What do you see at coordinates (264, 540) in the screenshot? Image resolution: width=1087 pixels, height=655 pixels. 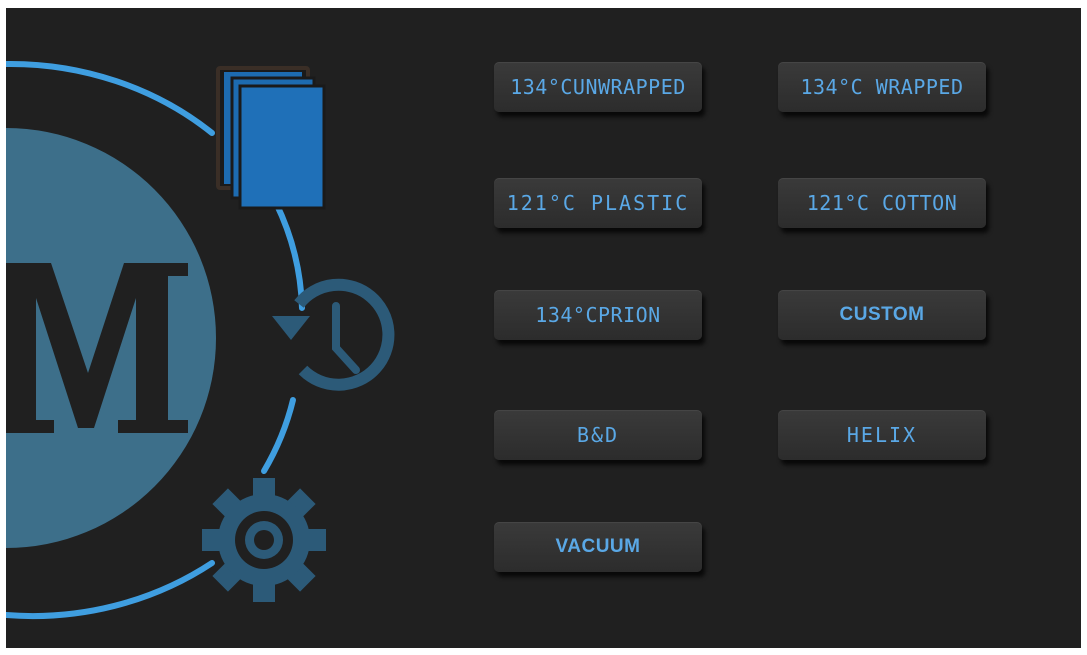 I see `gear-icon` at bounding box center [264, 540].